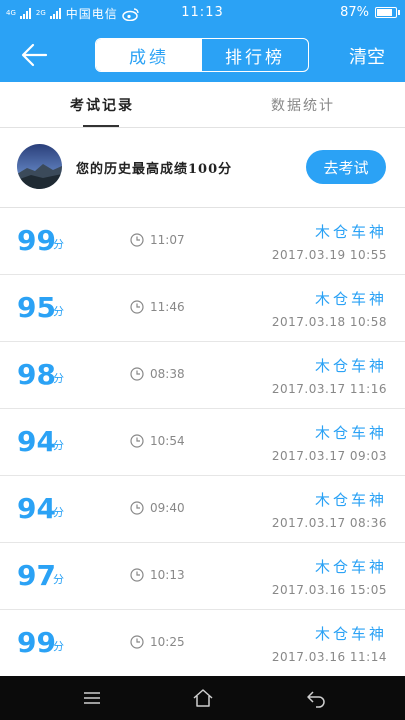  Describe the element at coordinates (149, 55) in the screenshot. I see `tab-scores: 成绩` at that location.